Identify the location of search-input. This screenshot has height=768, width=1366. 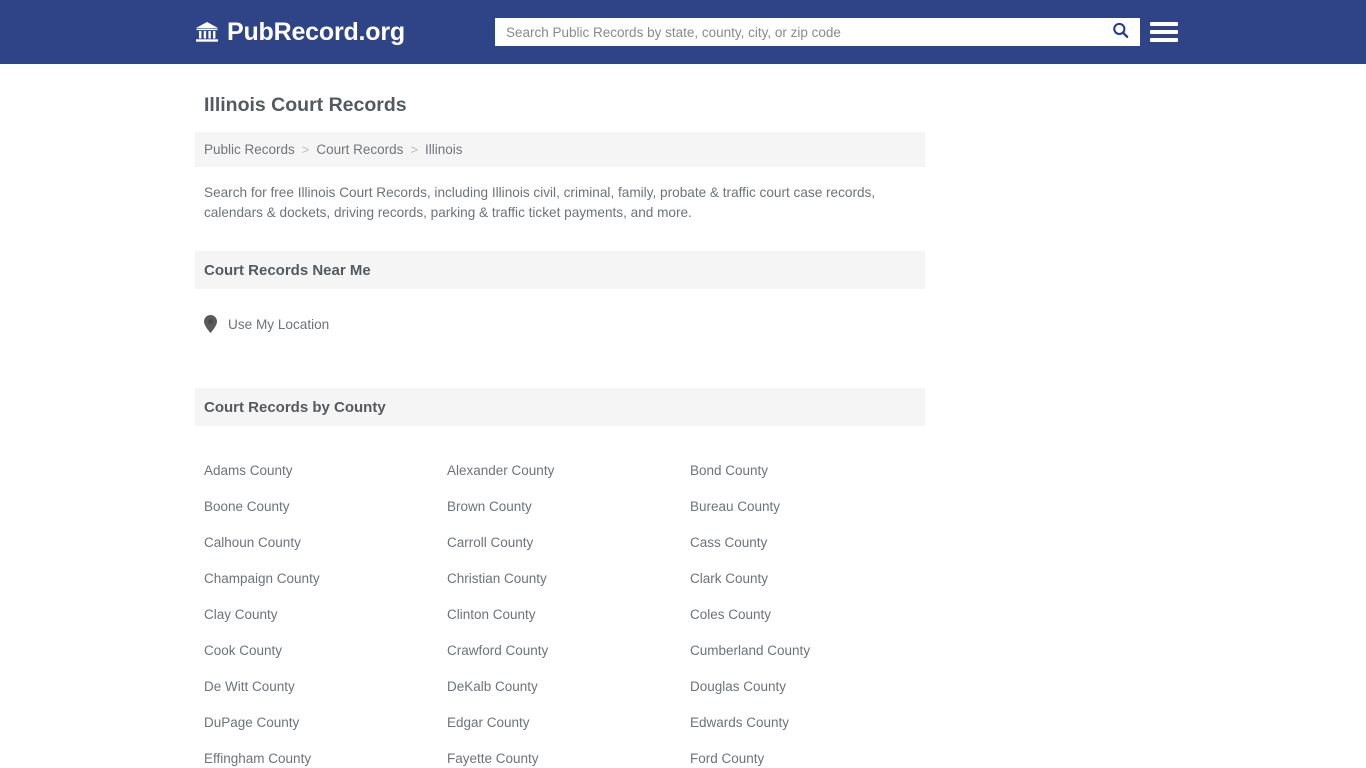
(797, 32).